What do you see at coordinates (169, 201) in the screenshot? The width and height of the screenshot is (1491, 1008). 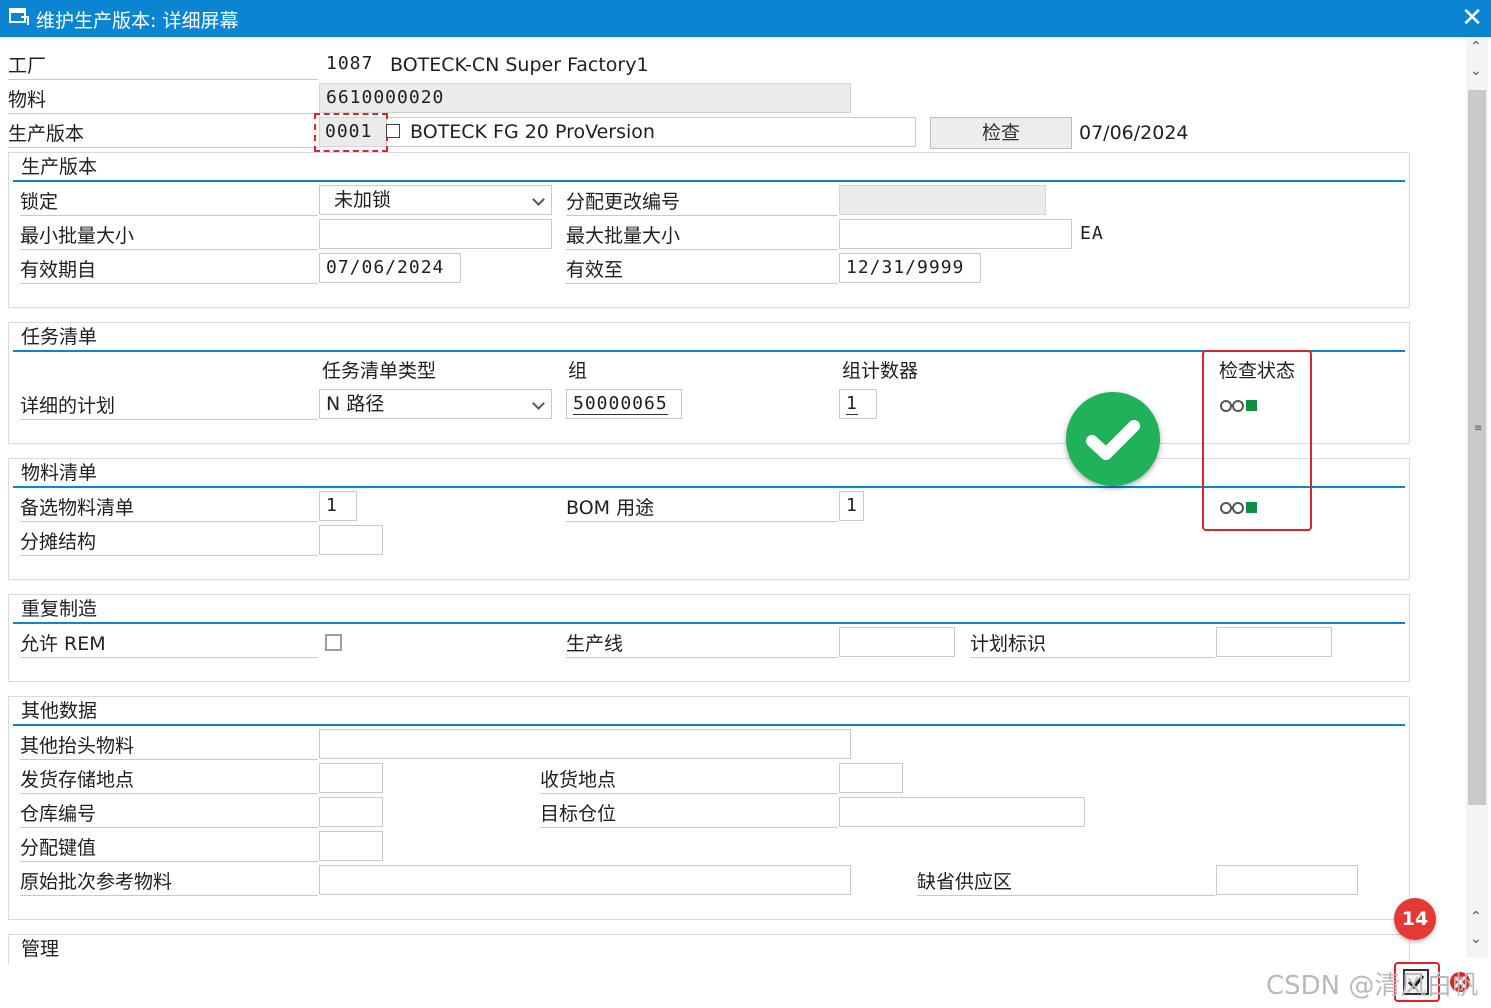 I see `lock-label: 锁定` at bounding box center [169, 201].